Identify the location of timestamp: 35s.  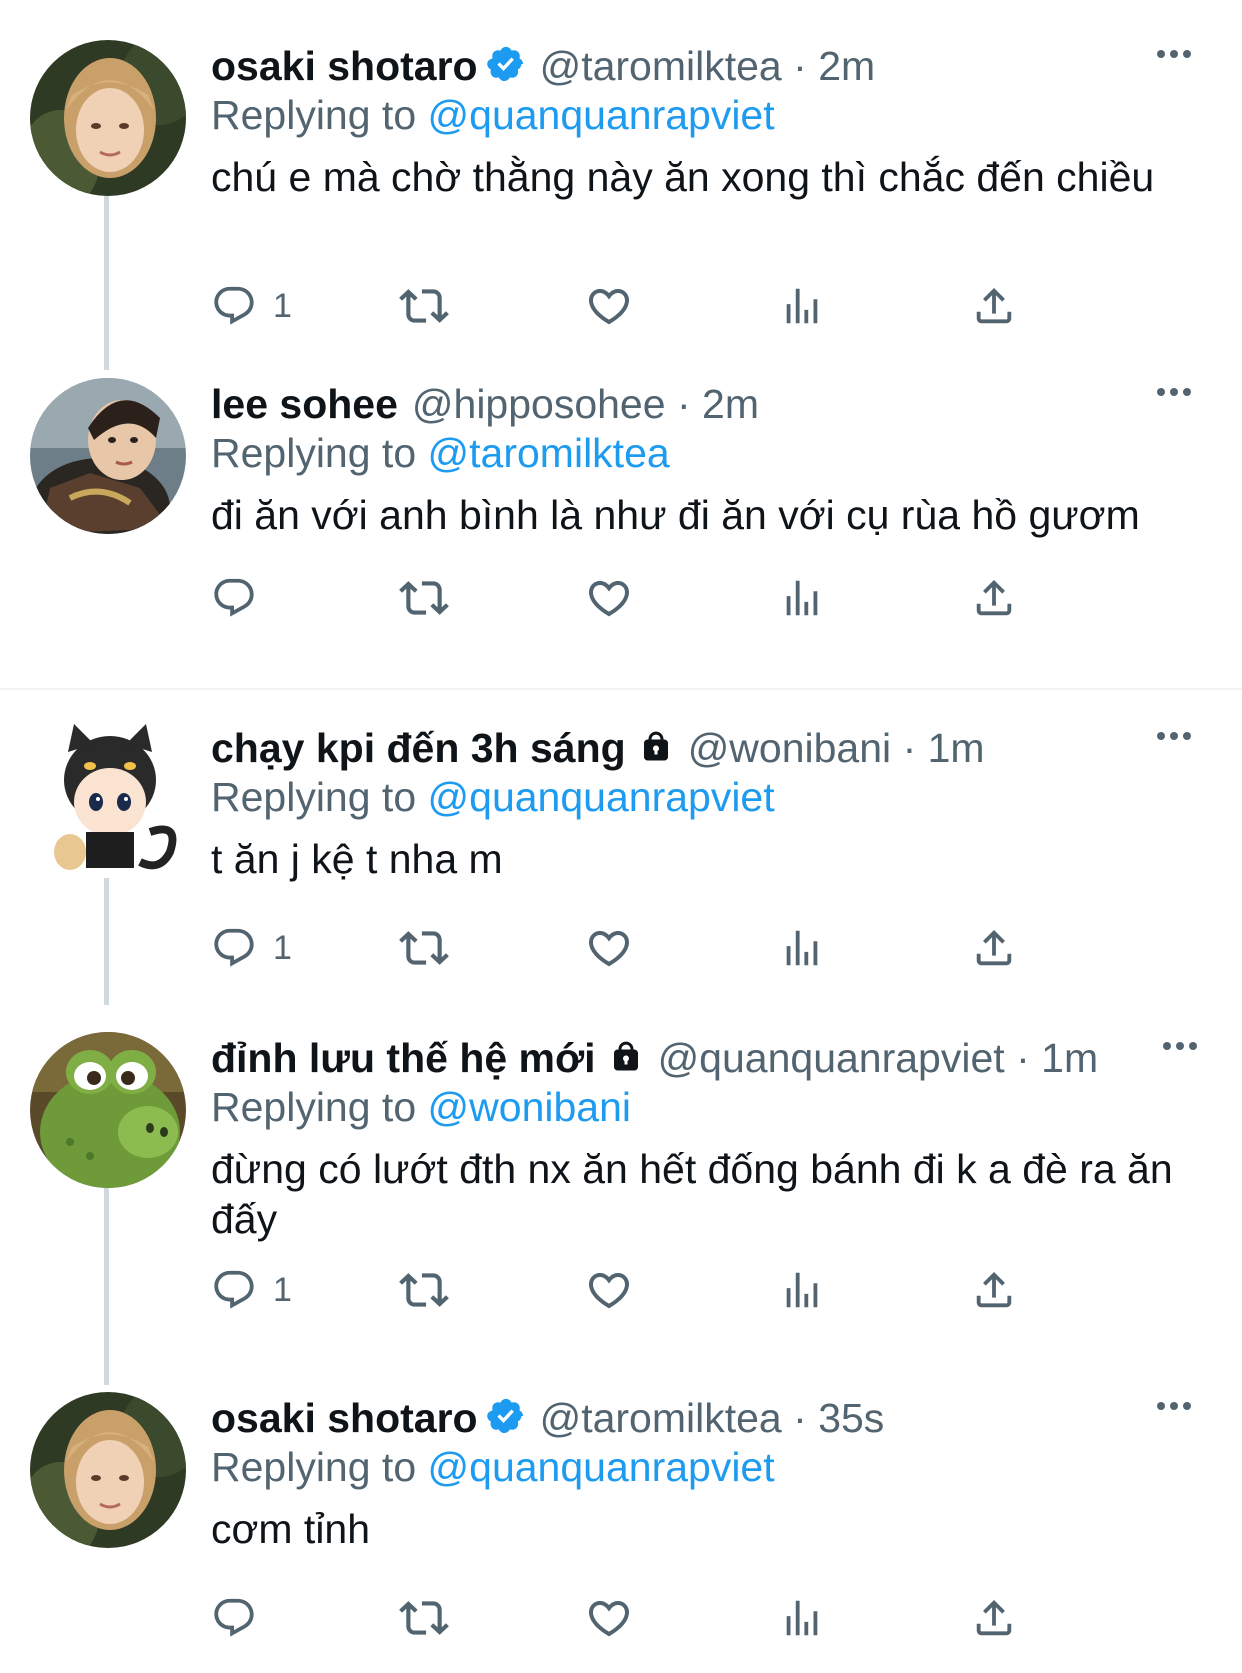
(851, 1418).